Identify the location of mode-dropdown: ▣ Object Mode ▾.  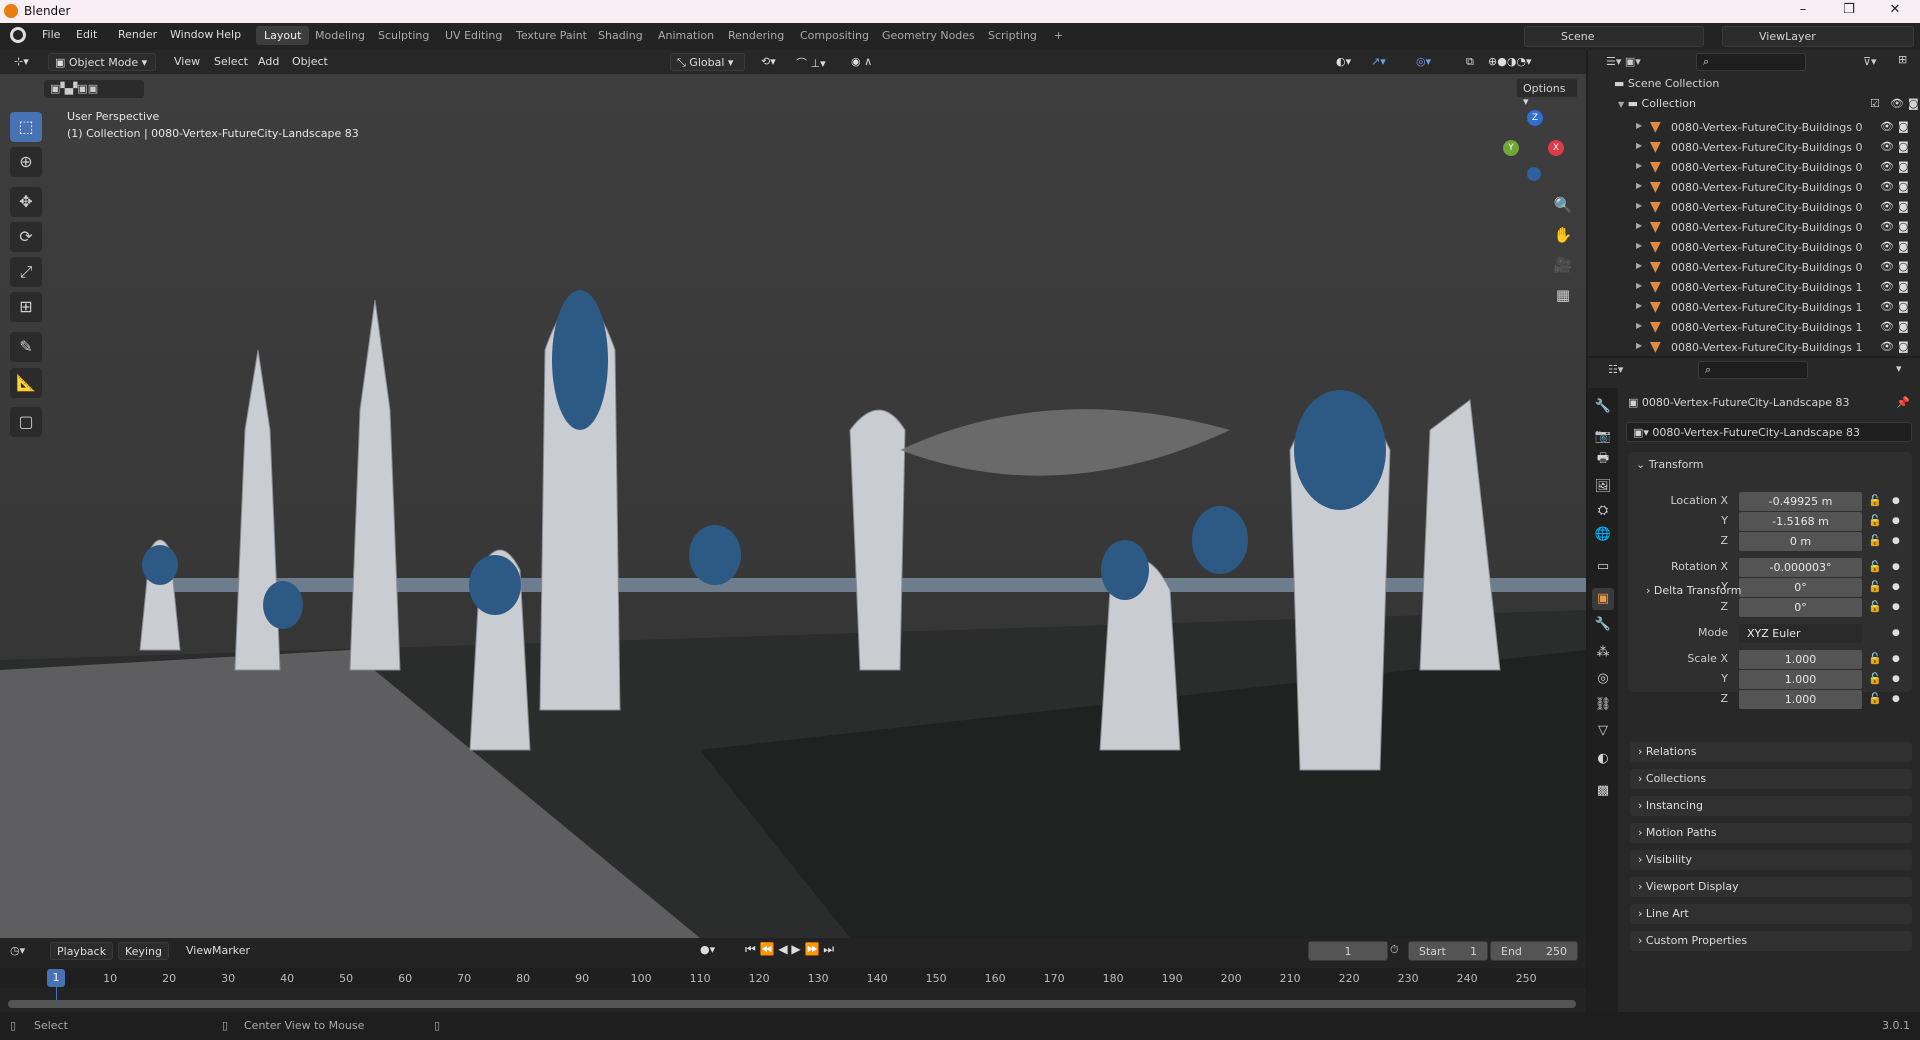
(102, 62).